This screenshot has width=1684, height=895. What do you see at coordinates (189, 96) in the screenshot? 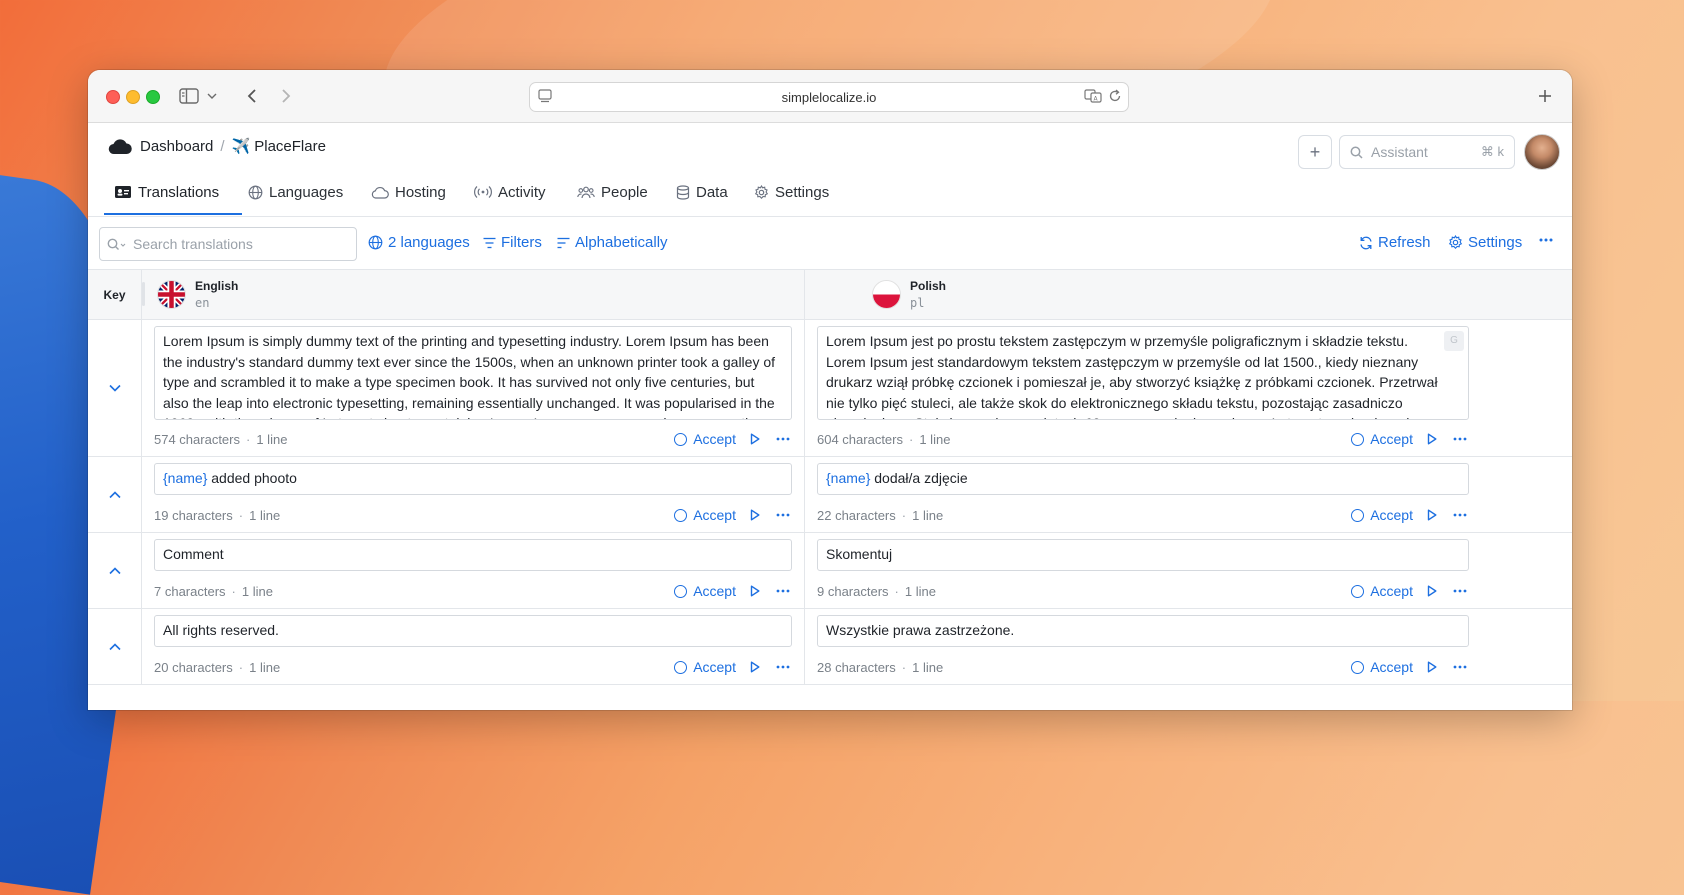
I see `sidebar-toggle-icon` at bounding box center [189, 96].